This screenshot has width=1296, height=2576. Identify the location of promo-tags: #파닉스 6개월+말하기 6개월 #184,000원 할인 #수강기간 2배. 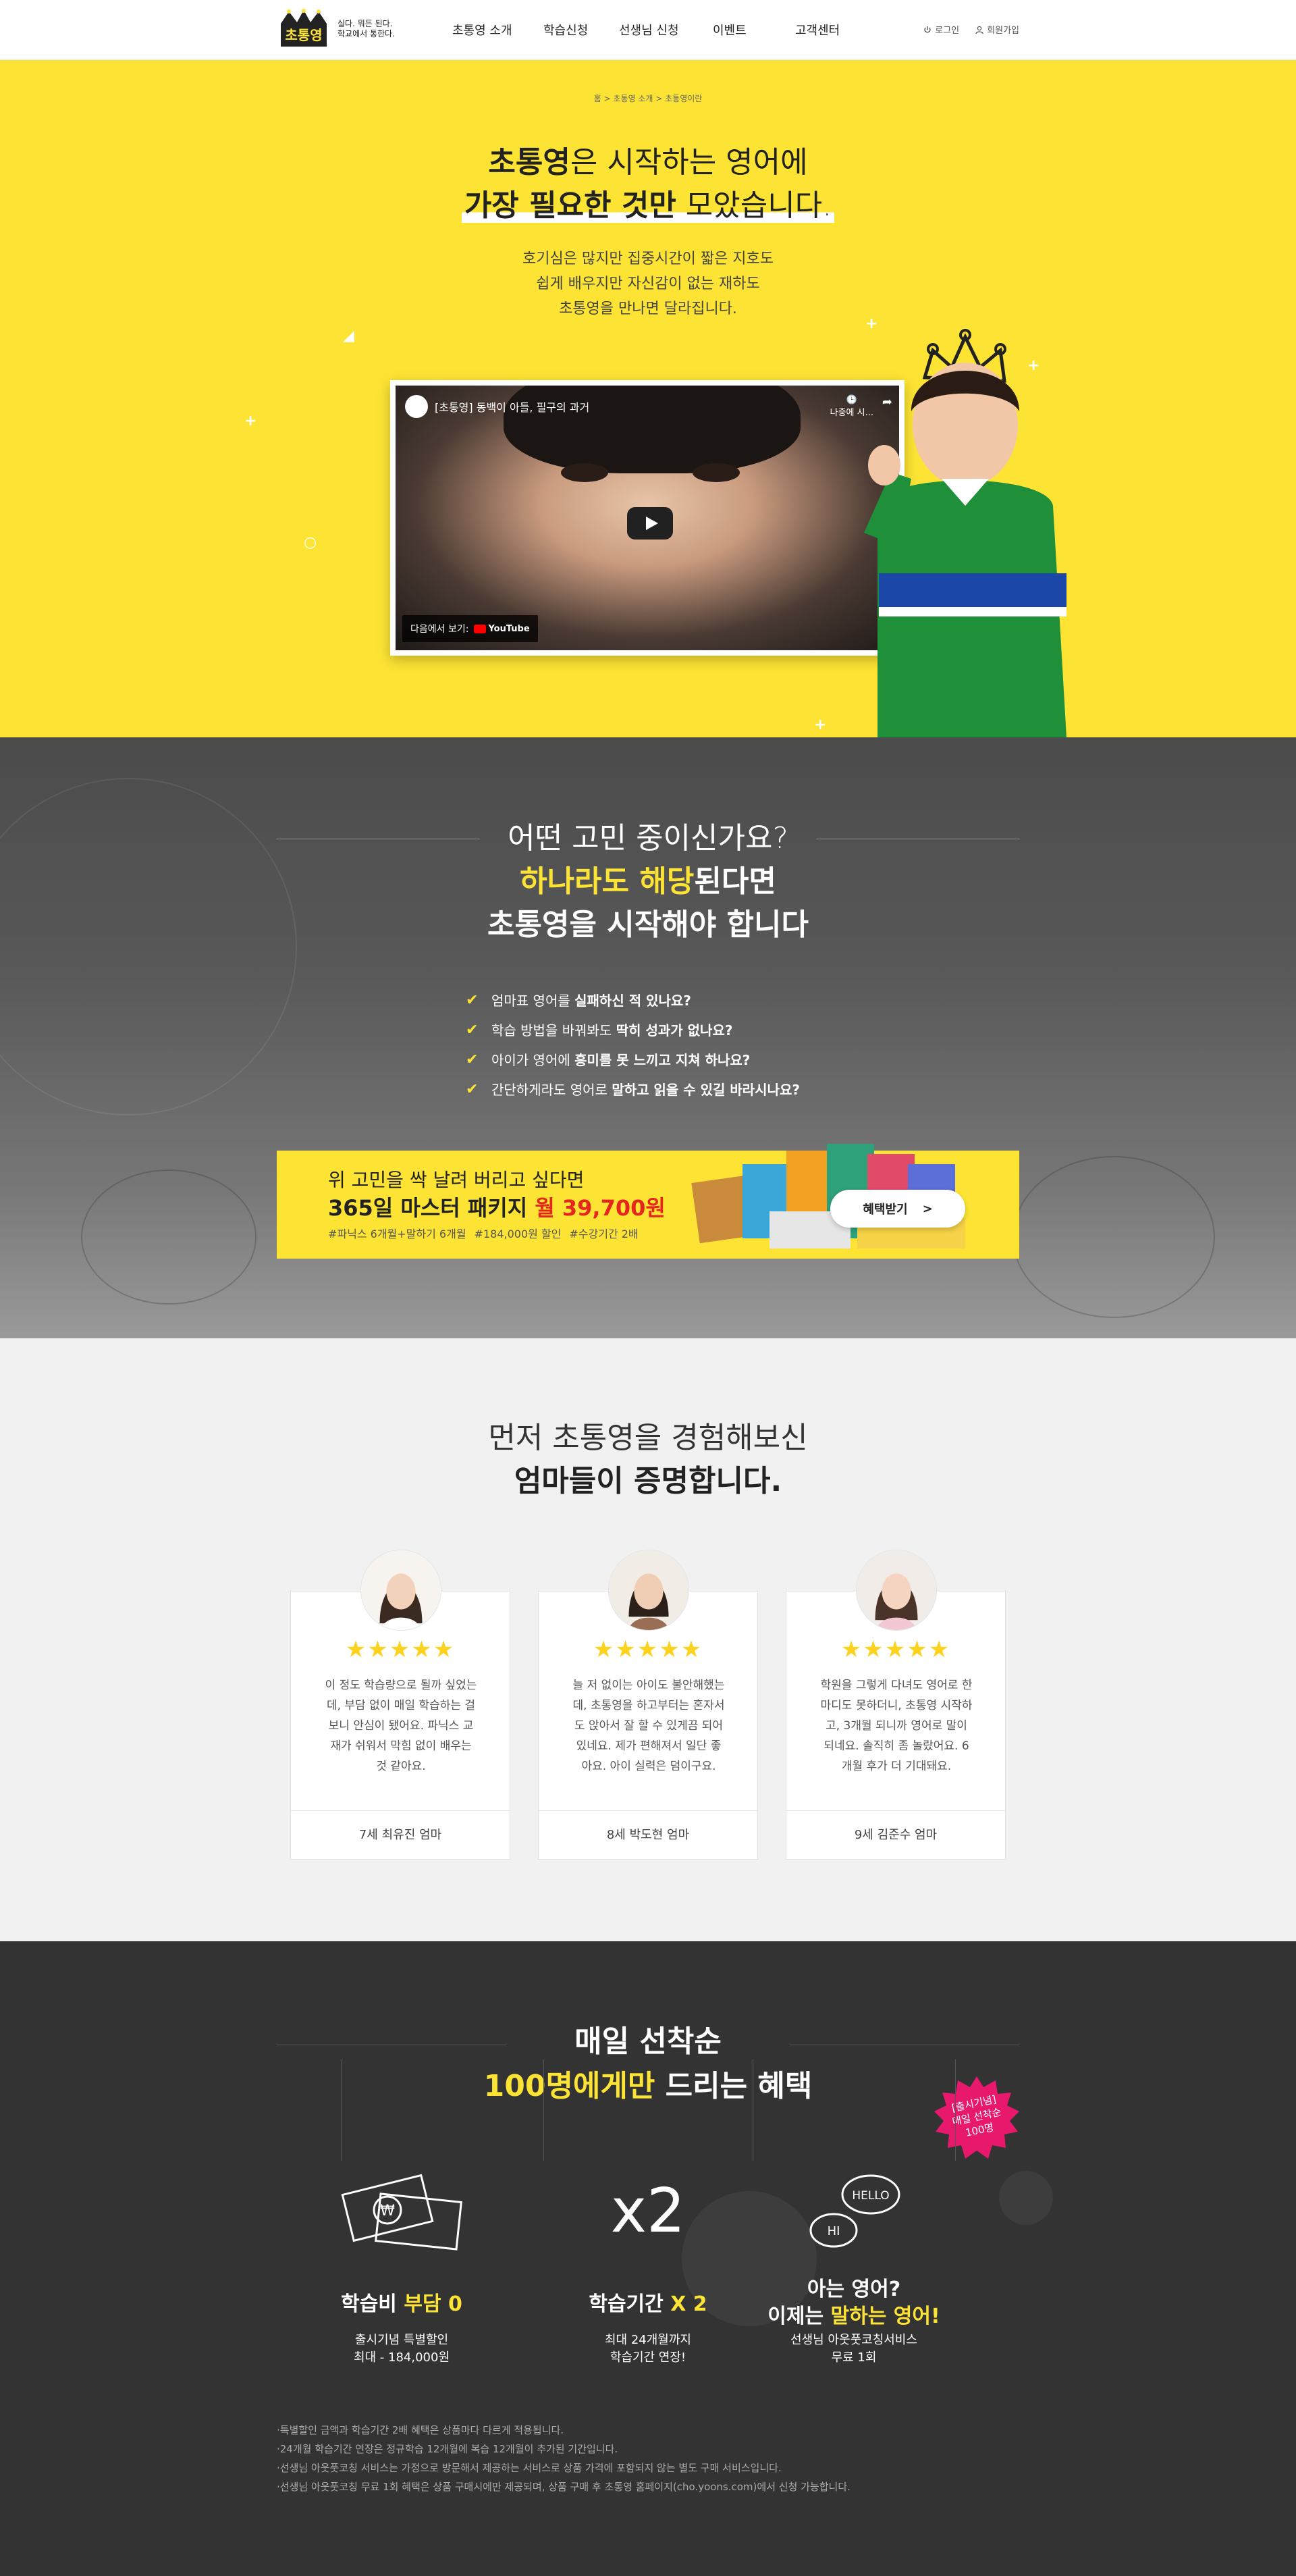
(484, 1234).